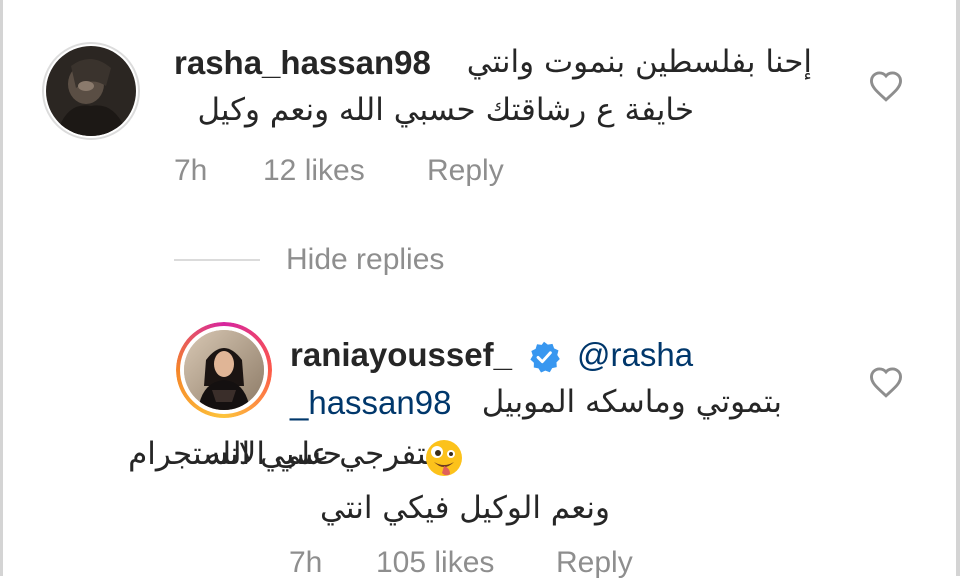  I want to click on hide-replies-button: Hide replies, so click(365, 260).